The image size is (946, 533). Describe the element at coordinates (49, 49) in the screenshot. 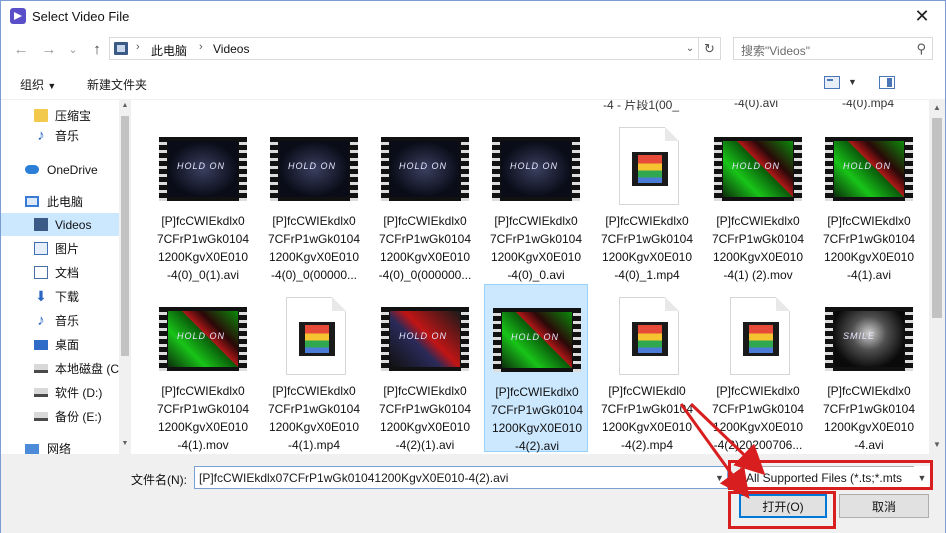

I see `forward-arrow-icon: →` at that location.